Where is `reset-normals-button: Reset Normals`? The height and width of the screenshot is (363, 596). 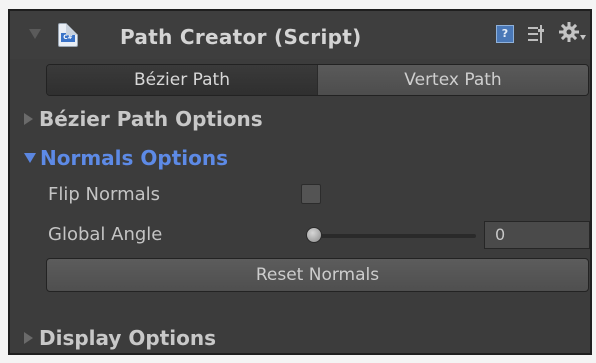 reset-normals-button: Reset Normals is located at coordinates (317, 275).